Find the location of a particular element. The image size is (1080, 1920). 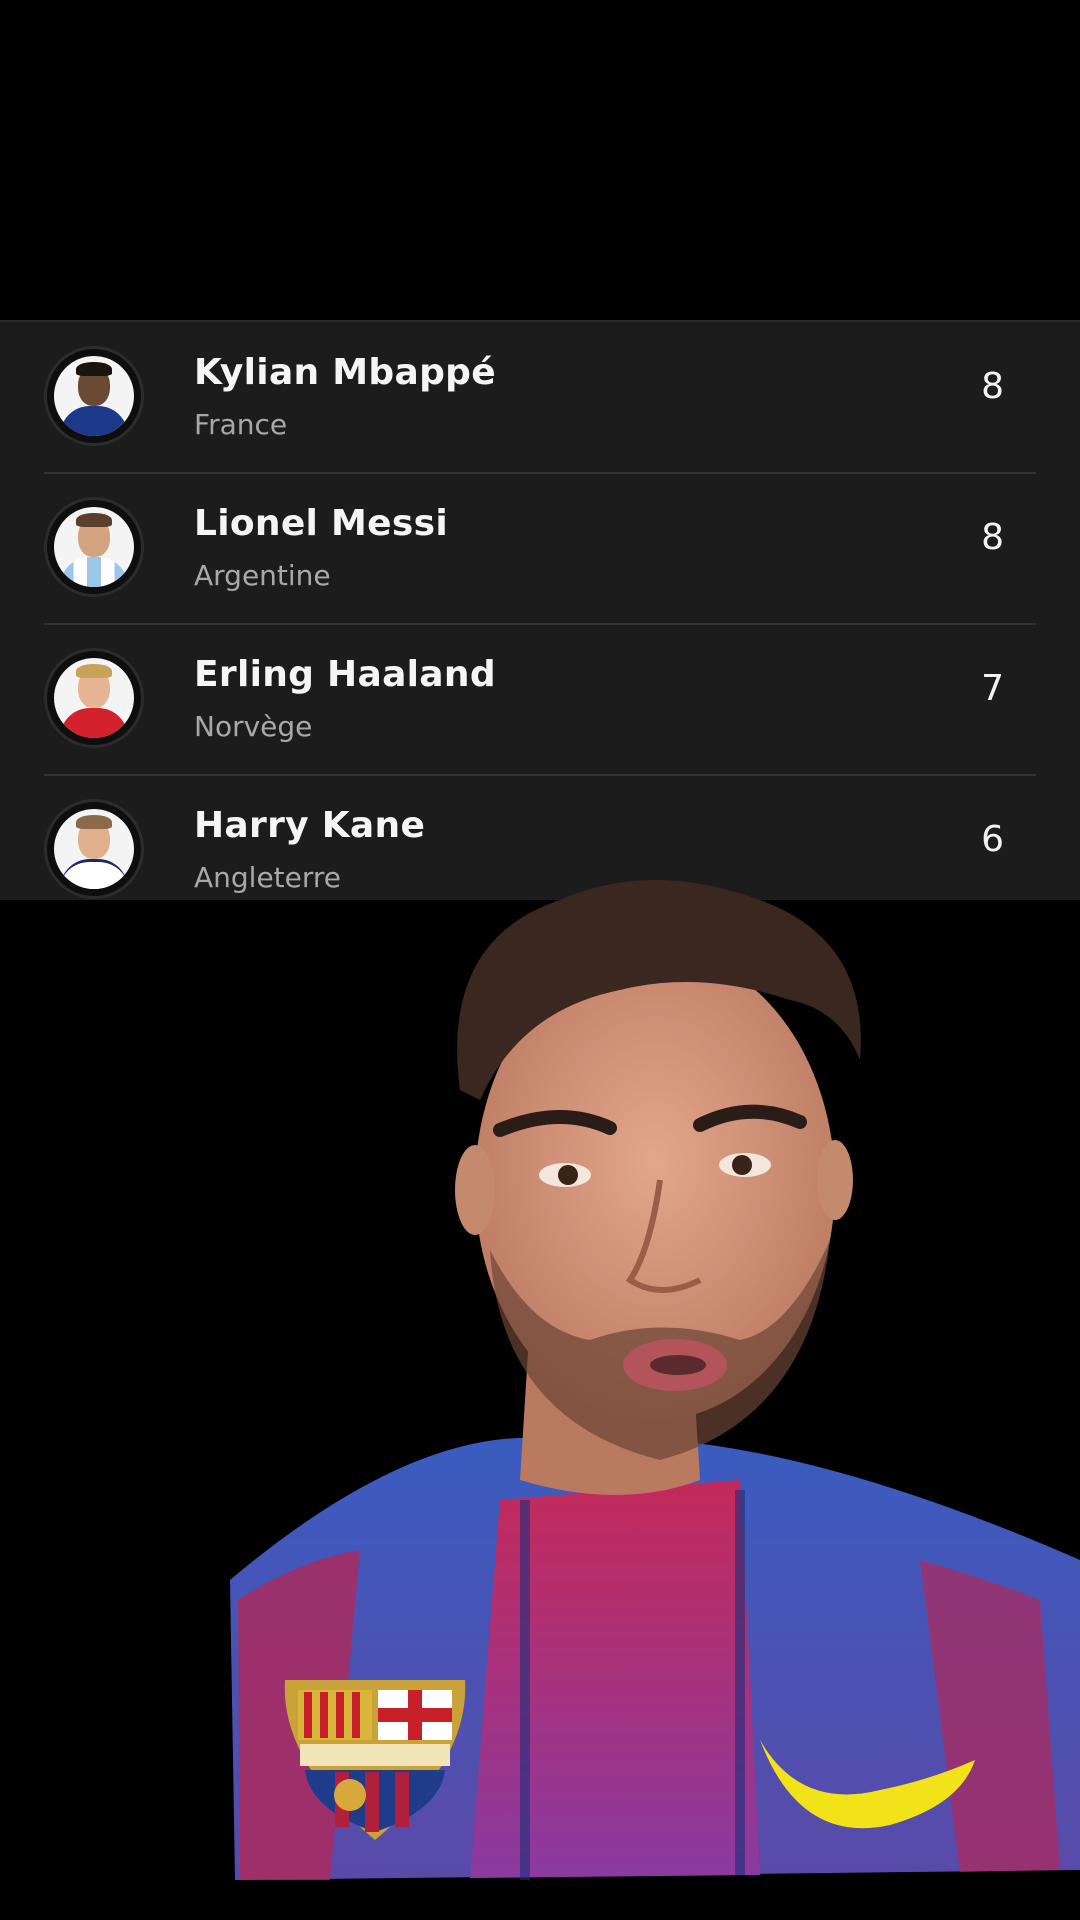

player-value: 6 is located at coordinates (992, 839).